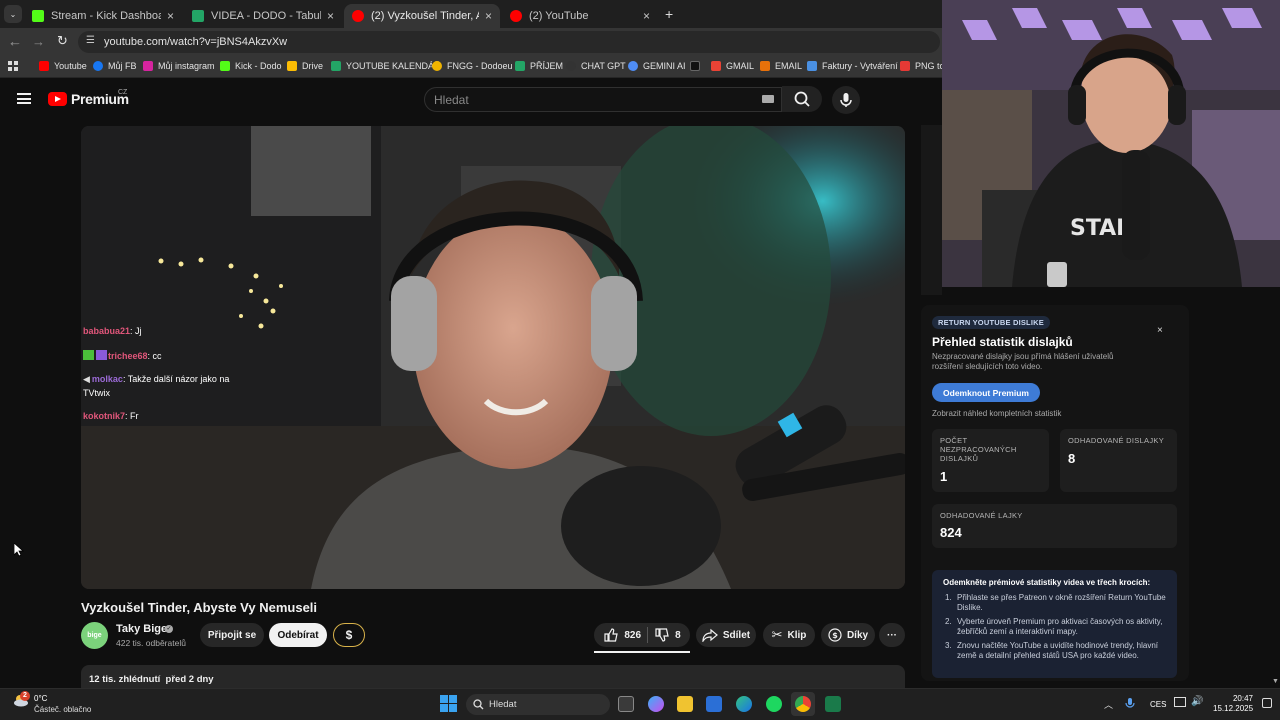 The height and width of the screenshot is (720, 1280). What do you see at coordinates (986, 392) in the screenshot?
I see `unlock-premium-button: Odemknout Premium` at bounding box center [986, 392].